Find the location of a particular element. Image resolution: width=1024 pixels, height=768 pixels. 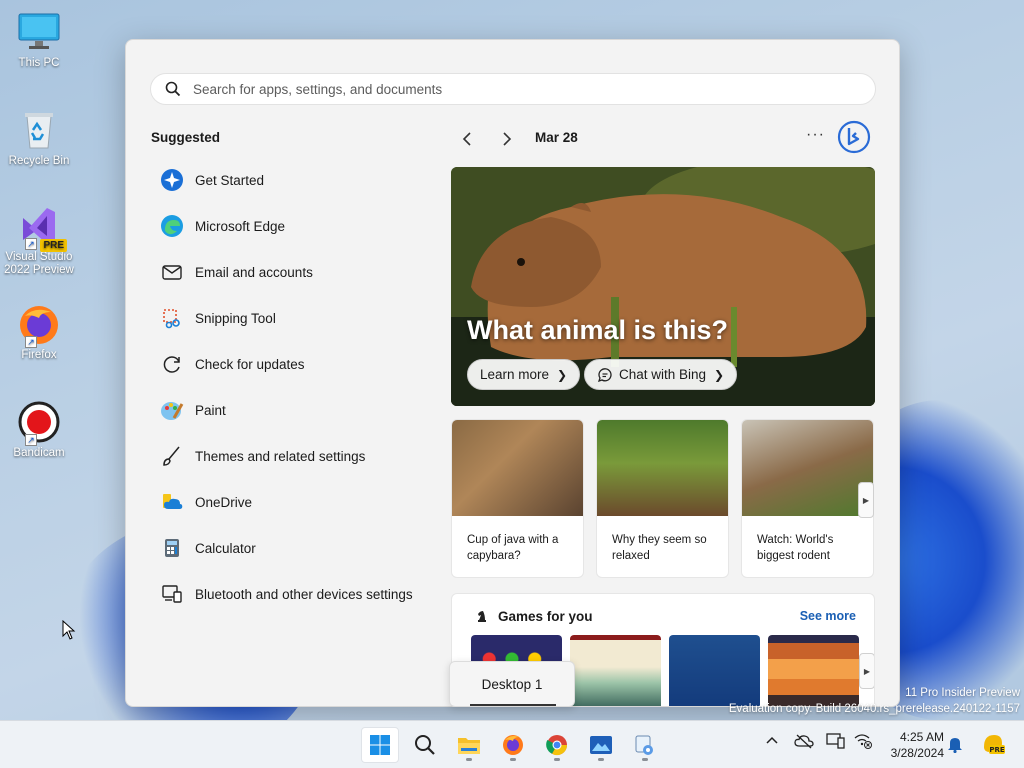

suggested-item-label: Bluetooth and other devices settings is located at coordinates (304, 594).